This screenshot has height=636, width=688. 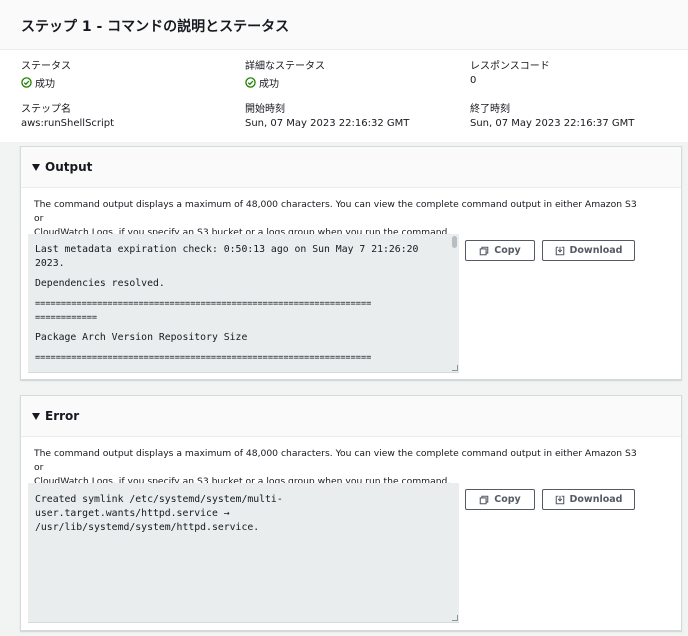 I want to click on error-line: /usr/lib/systemd/system/httpd.service., so click(x=147, y=527).